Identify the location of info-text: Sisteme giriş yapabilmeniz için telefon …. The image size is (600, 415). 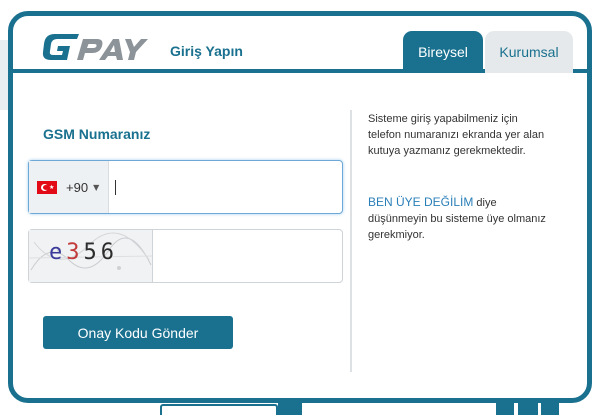
(456, 135).